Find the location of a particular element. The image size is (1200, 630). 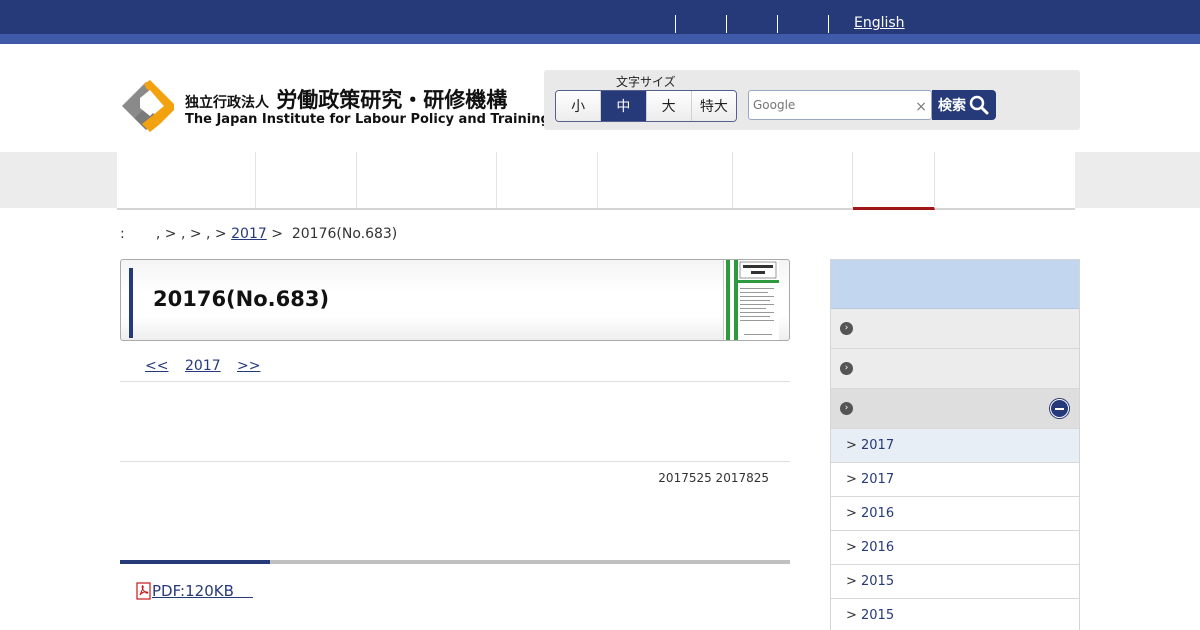

breadcrumb: : , > , > , > 2017 > 20176(No.683) is located at coordinates (258, 234).